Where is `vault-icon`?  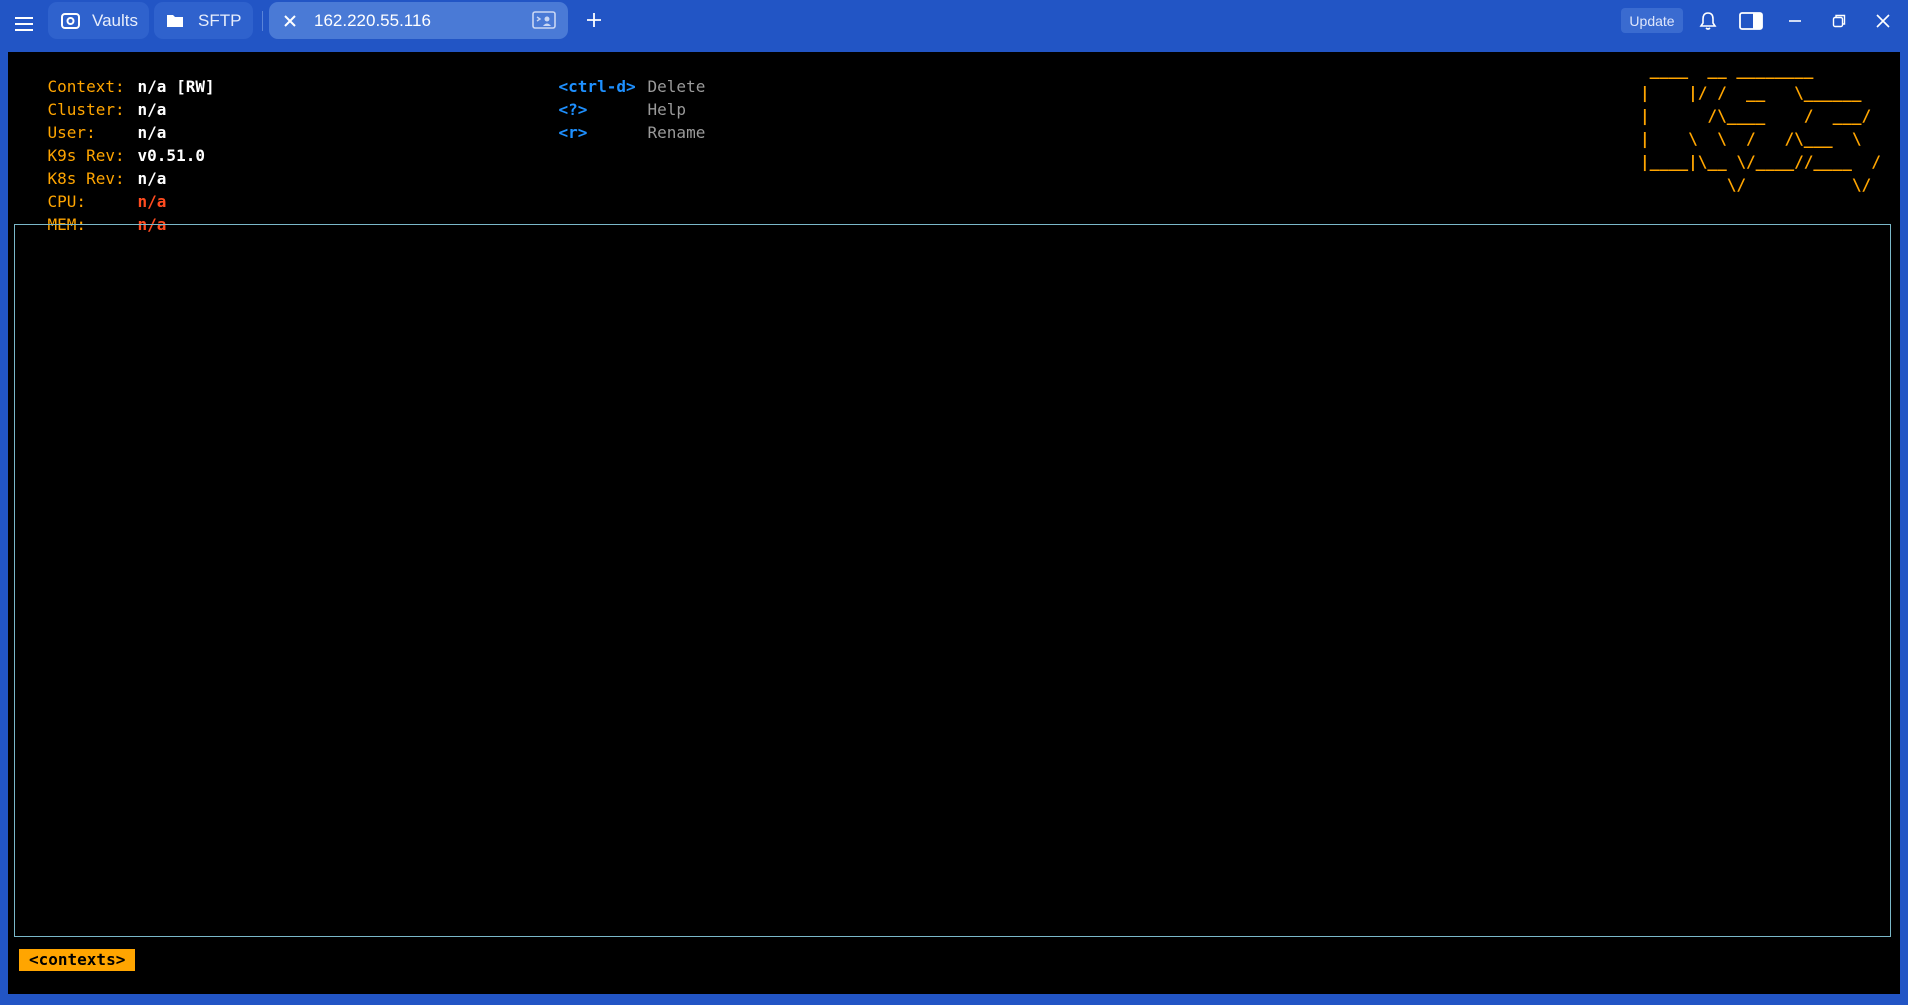 vault-icon is located at coordinates (70, 21).